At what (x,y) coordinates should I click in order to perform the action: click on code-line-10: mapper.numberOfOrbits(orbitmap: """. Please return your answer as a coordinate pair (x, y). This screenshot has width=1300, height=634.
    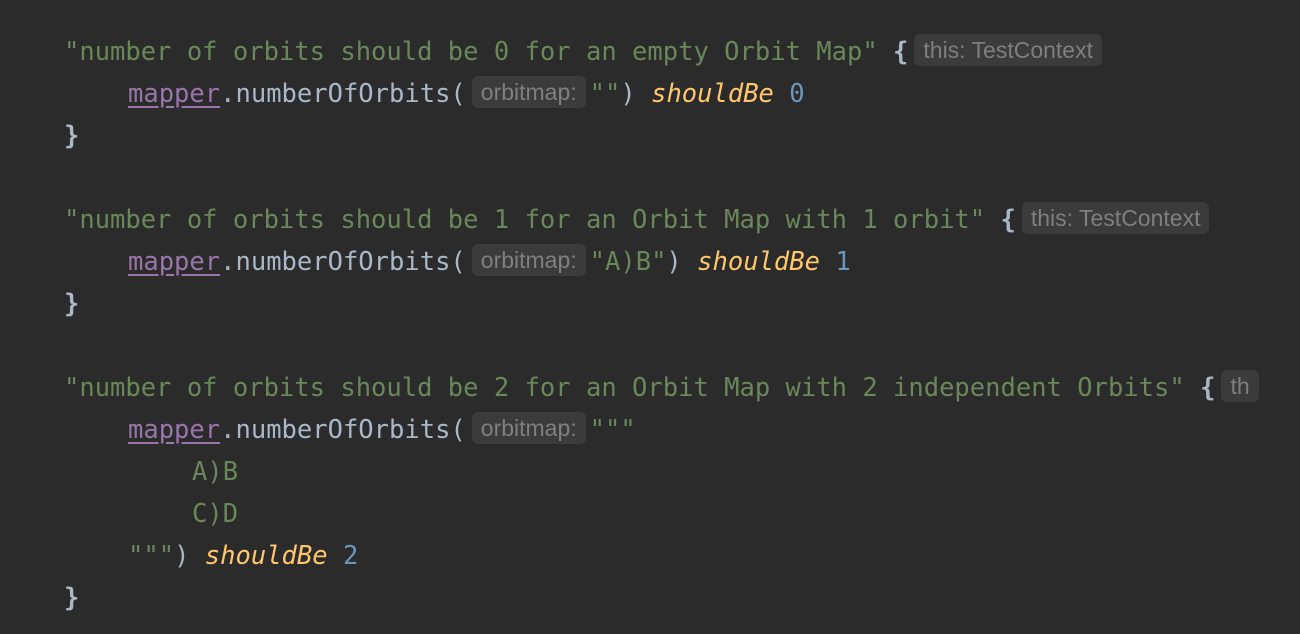
    Looking at the image, I should click on (382, 430).